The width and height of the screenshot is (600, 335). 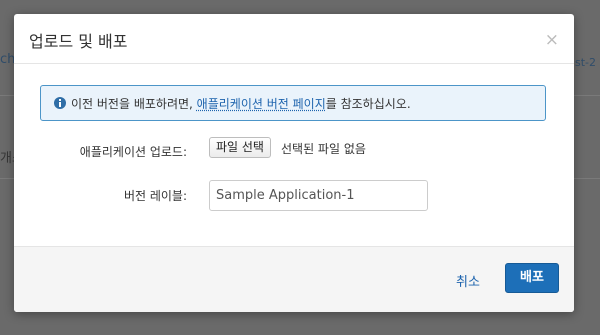 What do you see at coordinates (155, 196) in the screenshot?
I see `version-label: 버전 레이블:` at bounding box center [155, 196].